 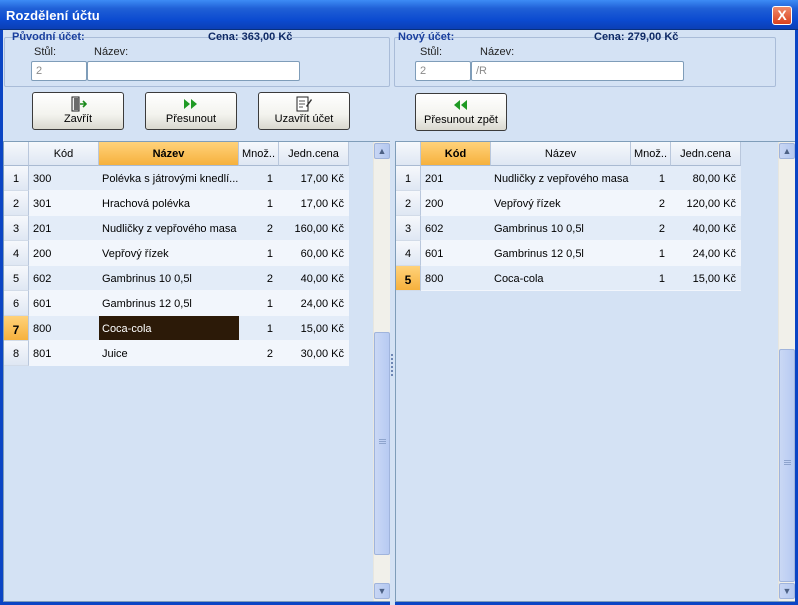 What do you see at coordinates (382, 591) in the screenshot?
I see `chevron-down-icon: ▼` at bounding box center [382, 591].